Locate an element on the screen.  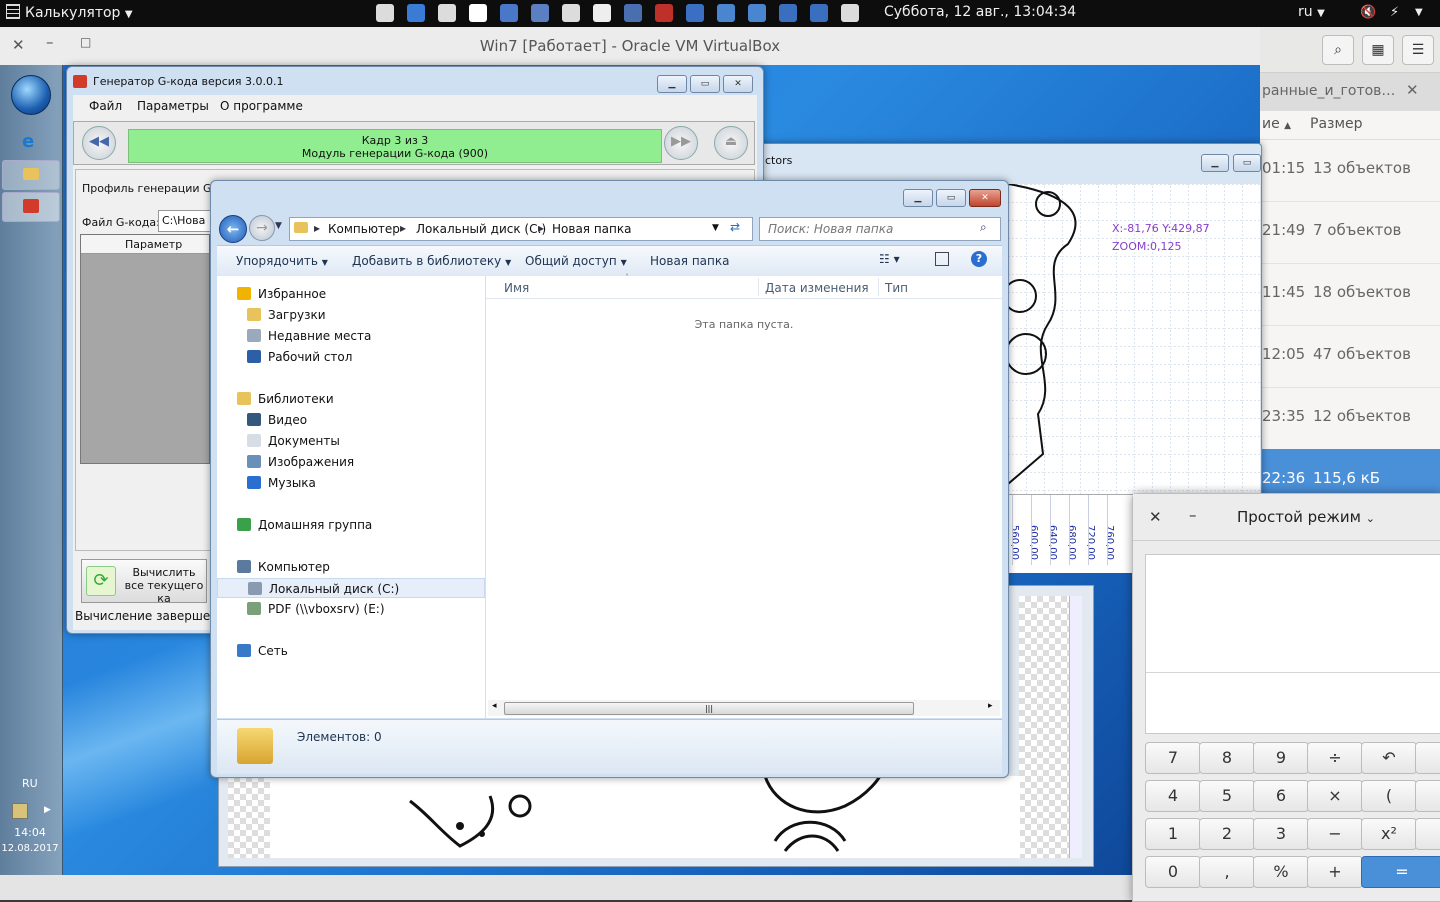
power-icon: ⚡ is located at coordinates (1394, 12).